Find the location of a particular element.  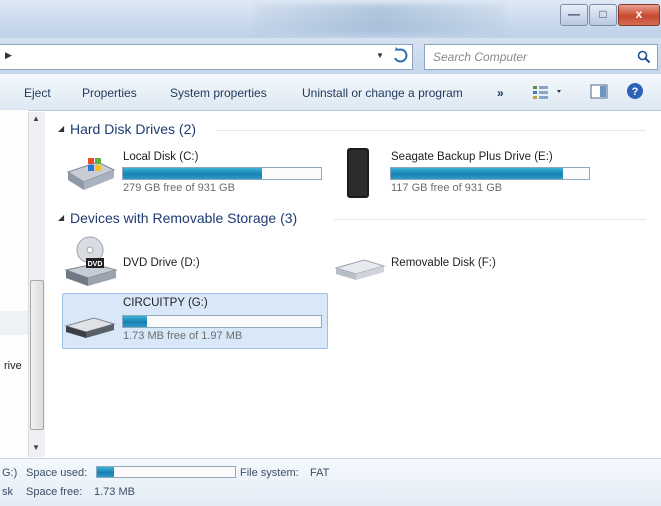

uninstall-program-button: Uninstall or change a program is located at coordinates (382, 93).